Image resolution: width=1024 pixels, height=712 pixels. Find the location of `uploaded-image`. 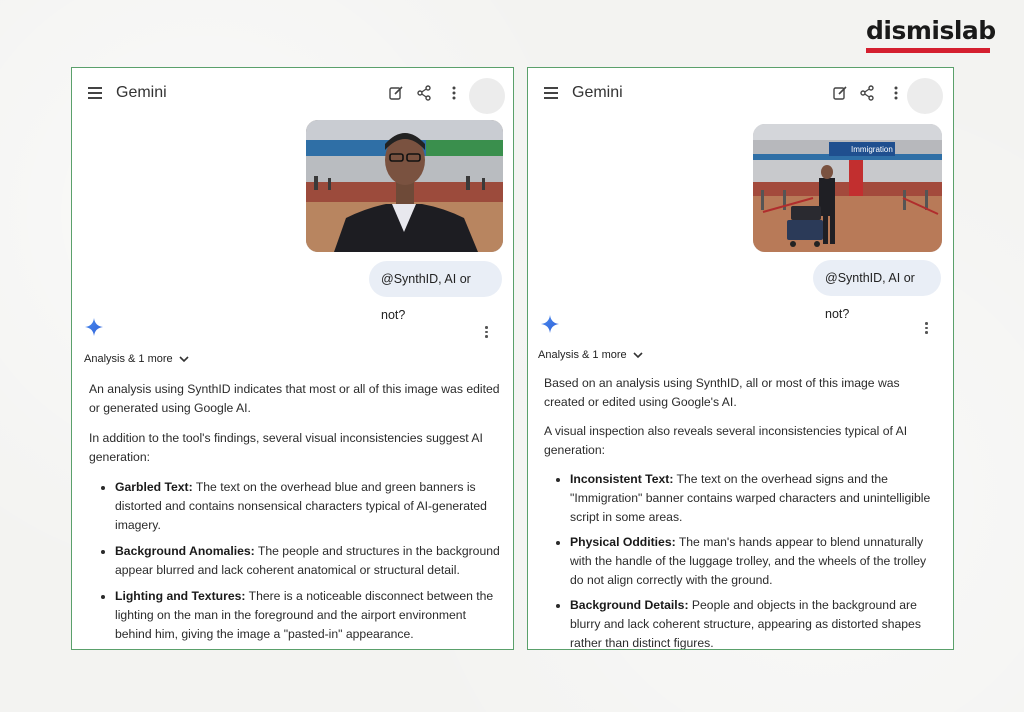

uploaded-image is located at coordinates (404, 186).